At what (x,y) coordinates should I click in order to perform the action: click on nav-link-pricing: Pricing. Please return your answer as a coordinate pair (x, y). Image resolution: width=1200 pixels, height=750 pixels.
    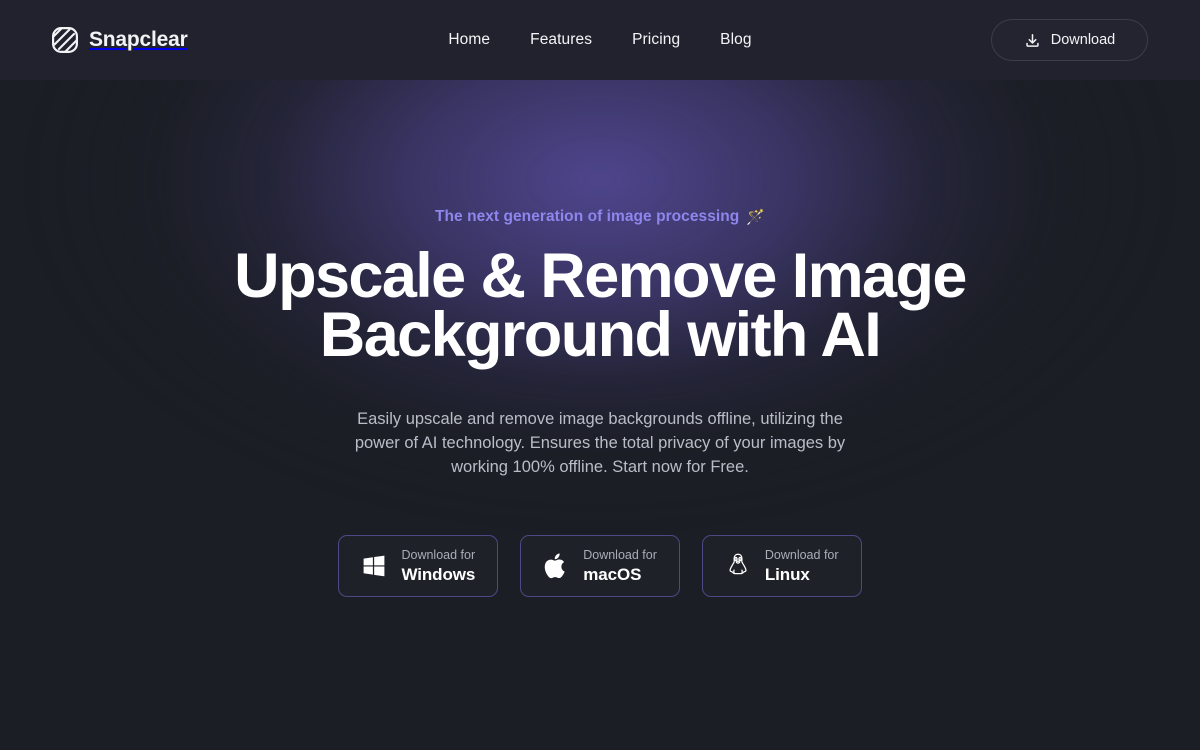
    Looking at the image, I should click on (656, 40).